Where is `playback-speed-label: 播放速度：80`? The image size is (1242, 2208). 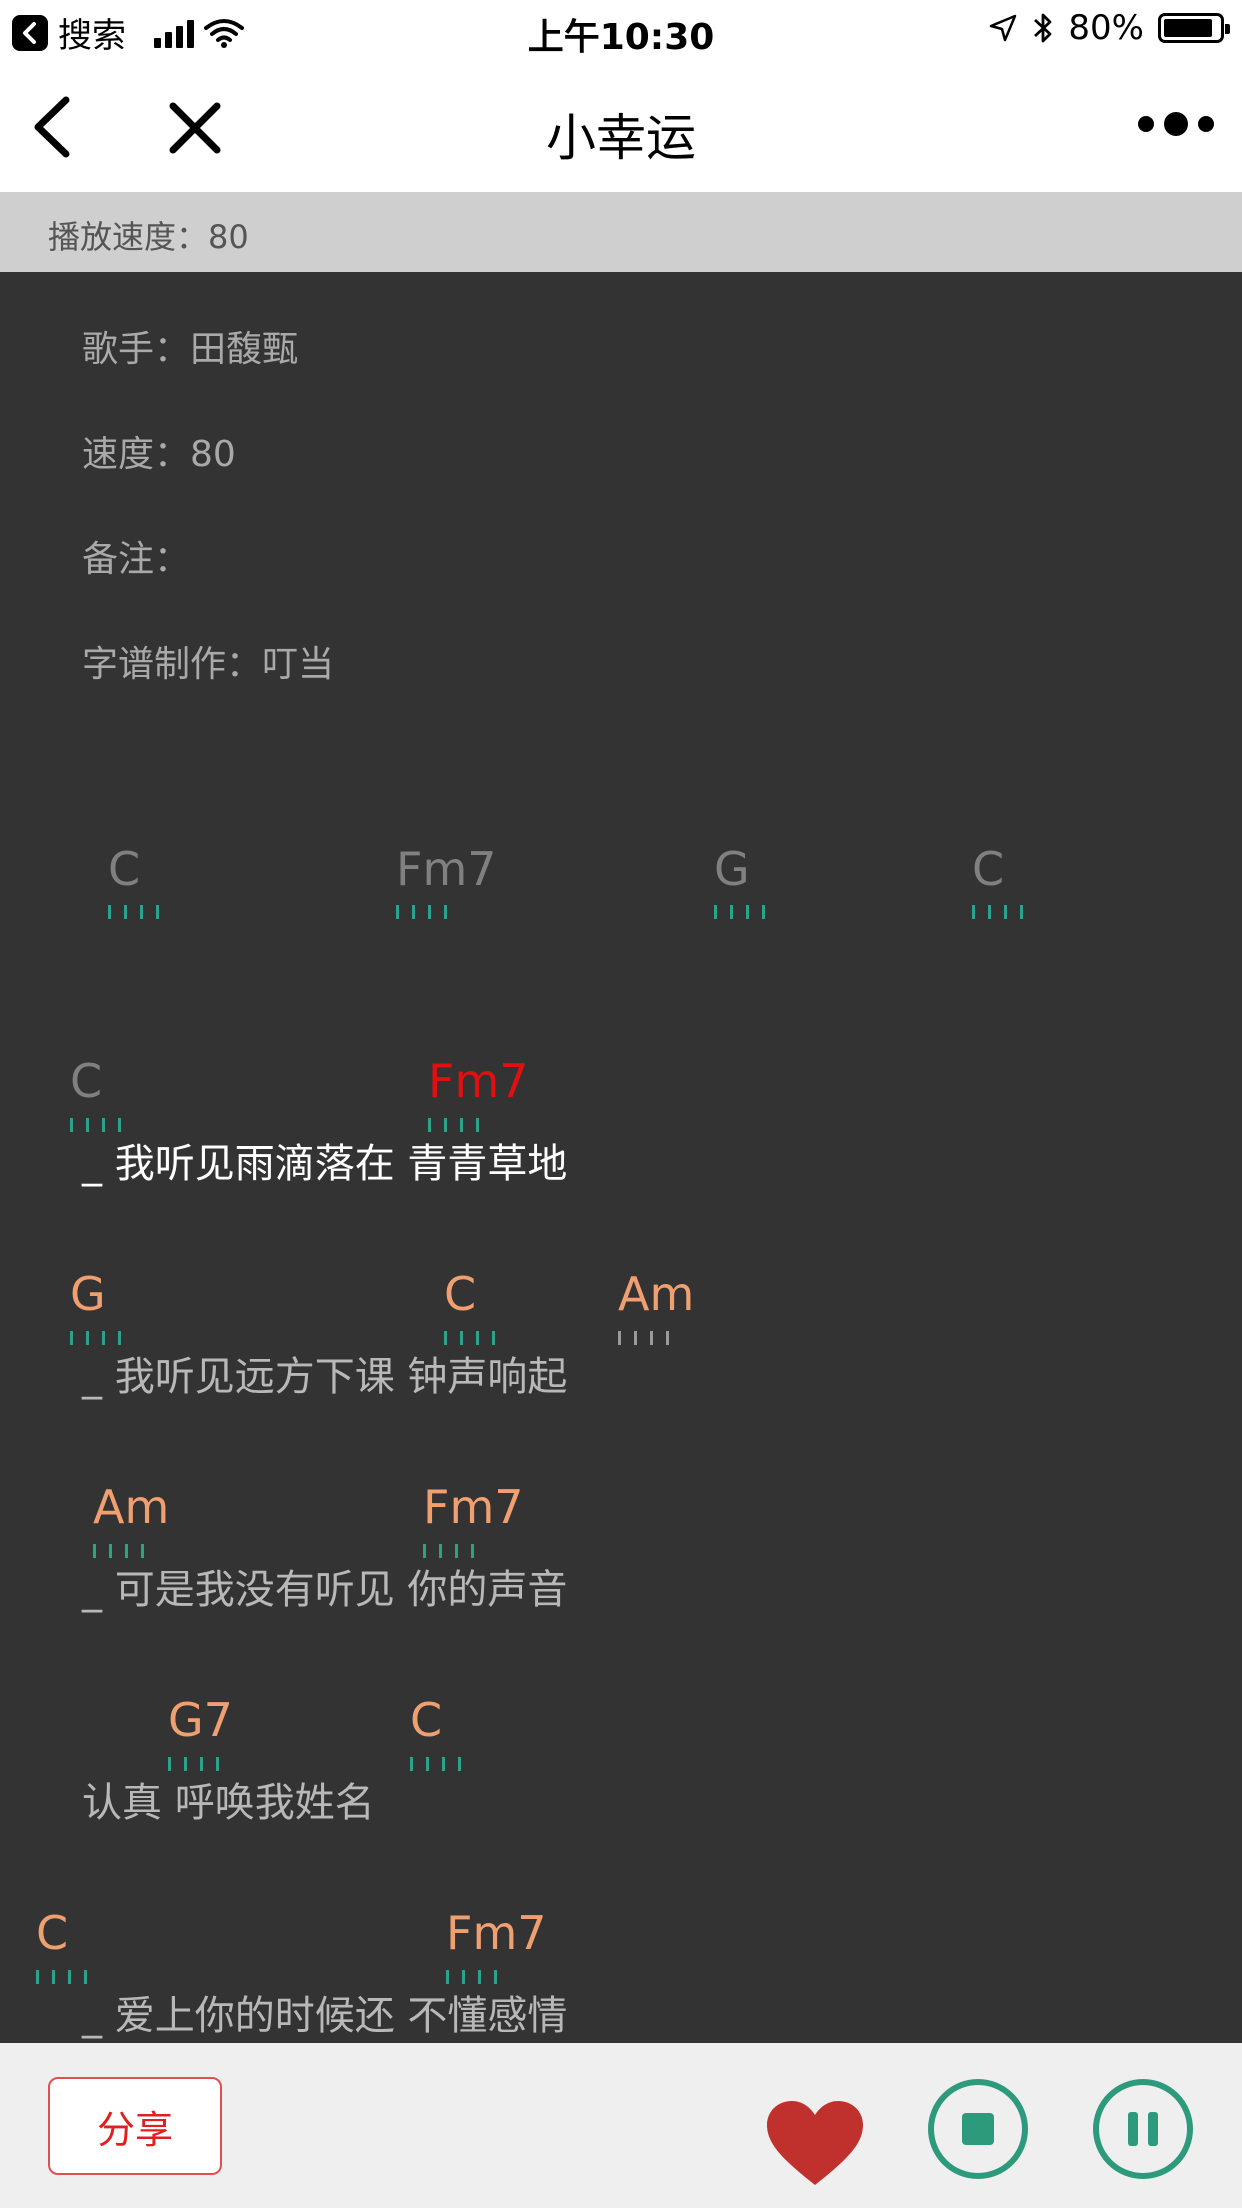
playback-speed-label: 播放速度：80 is located at coordinates (148, 237).